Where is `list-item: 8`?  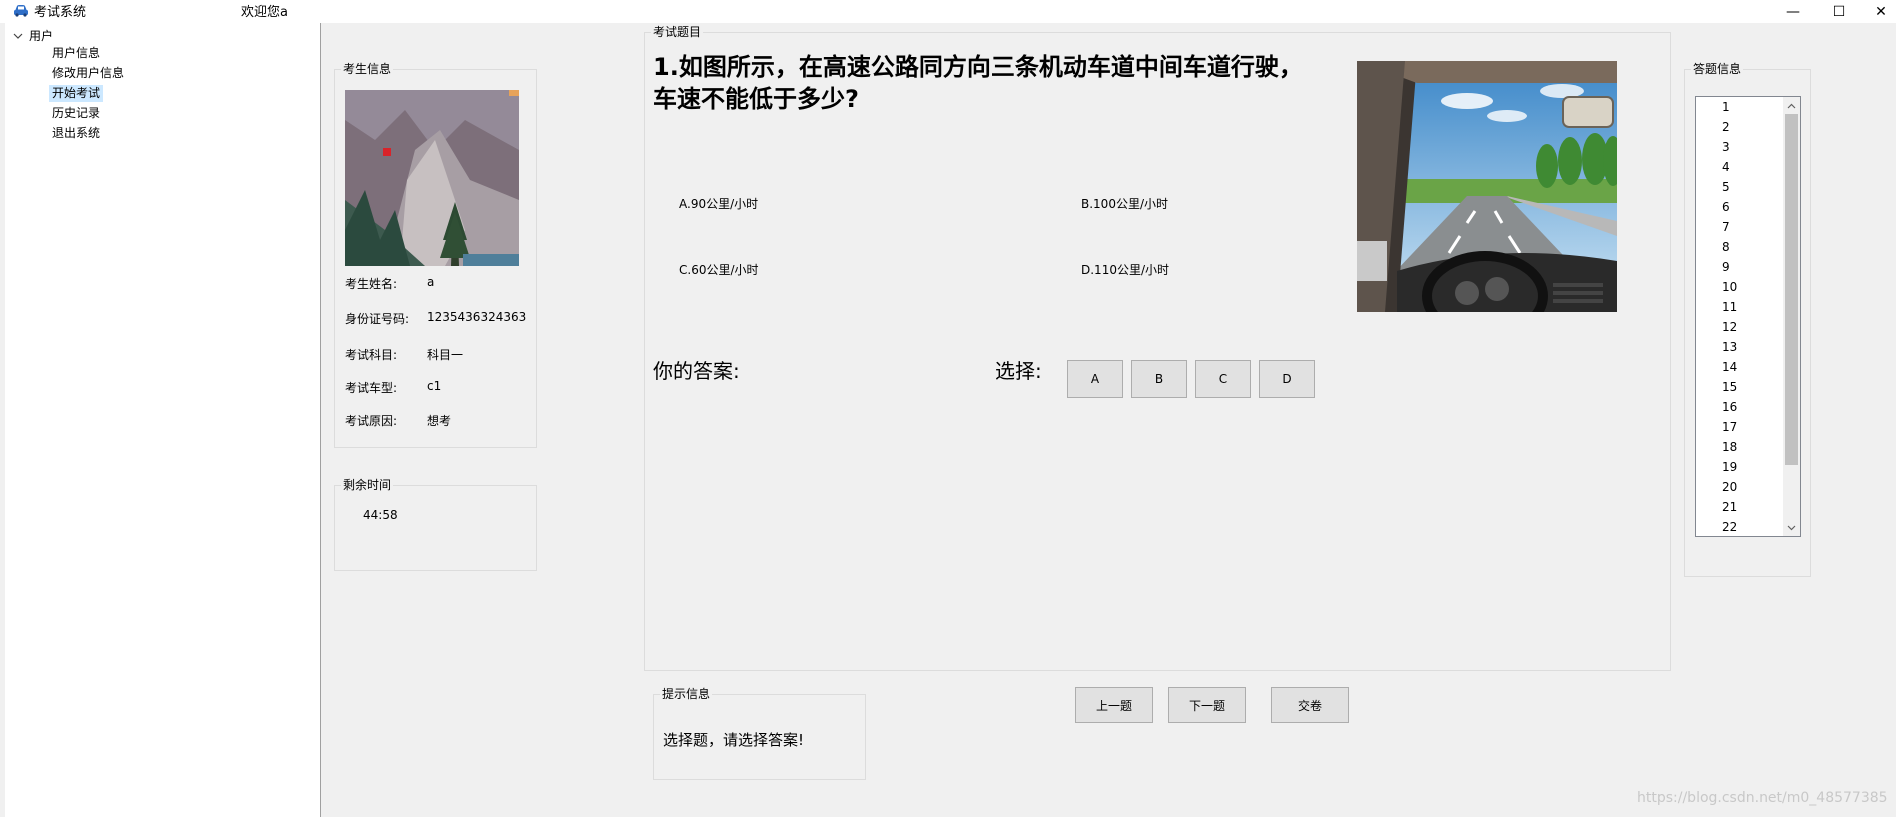
list-item: 8 is located at coordinates (1726, 247).